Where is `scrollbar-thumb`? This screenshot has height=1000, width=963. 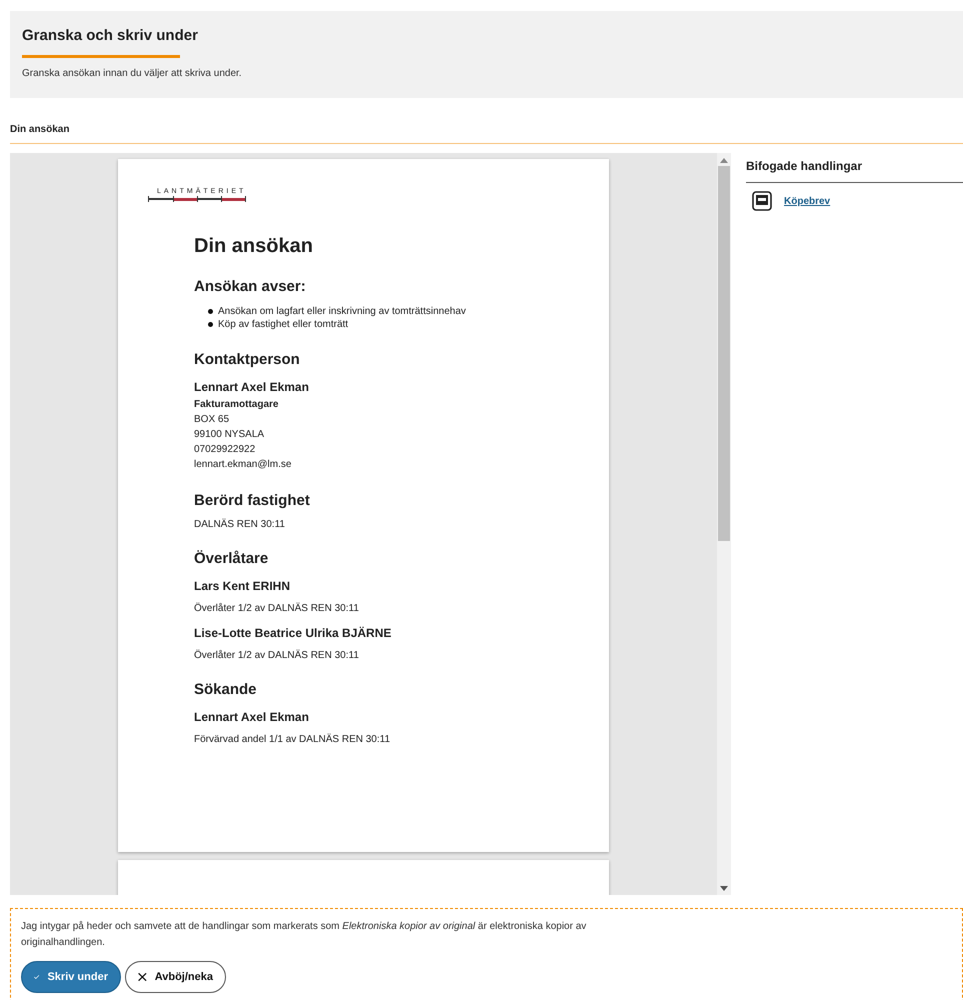
scrollbar-thumb is located at coordinates (724, 353).